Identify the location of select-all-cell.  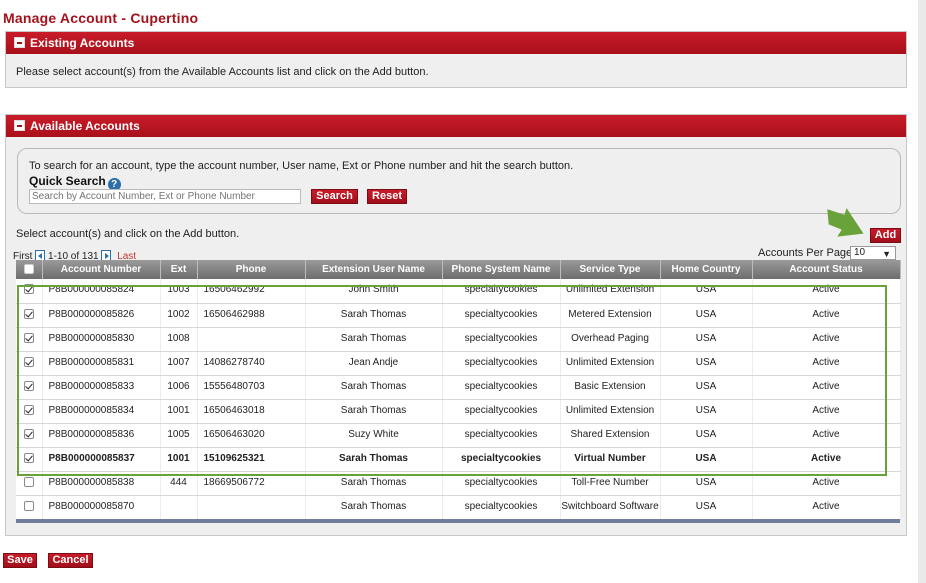
(29, 269).